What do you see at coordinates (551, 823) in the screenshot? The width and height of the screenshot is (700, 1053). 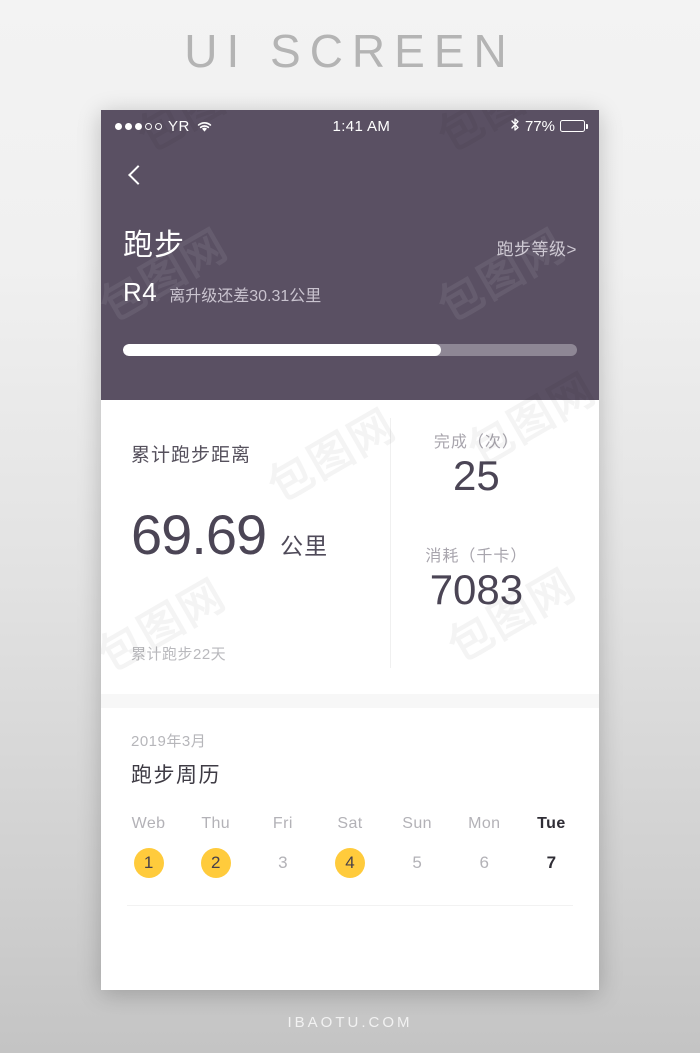 I see `calendar-day-of-week: Tue` at bounding box center [551, 823].